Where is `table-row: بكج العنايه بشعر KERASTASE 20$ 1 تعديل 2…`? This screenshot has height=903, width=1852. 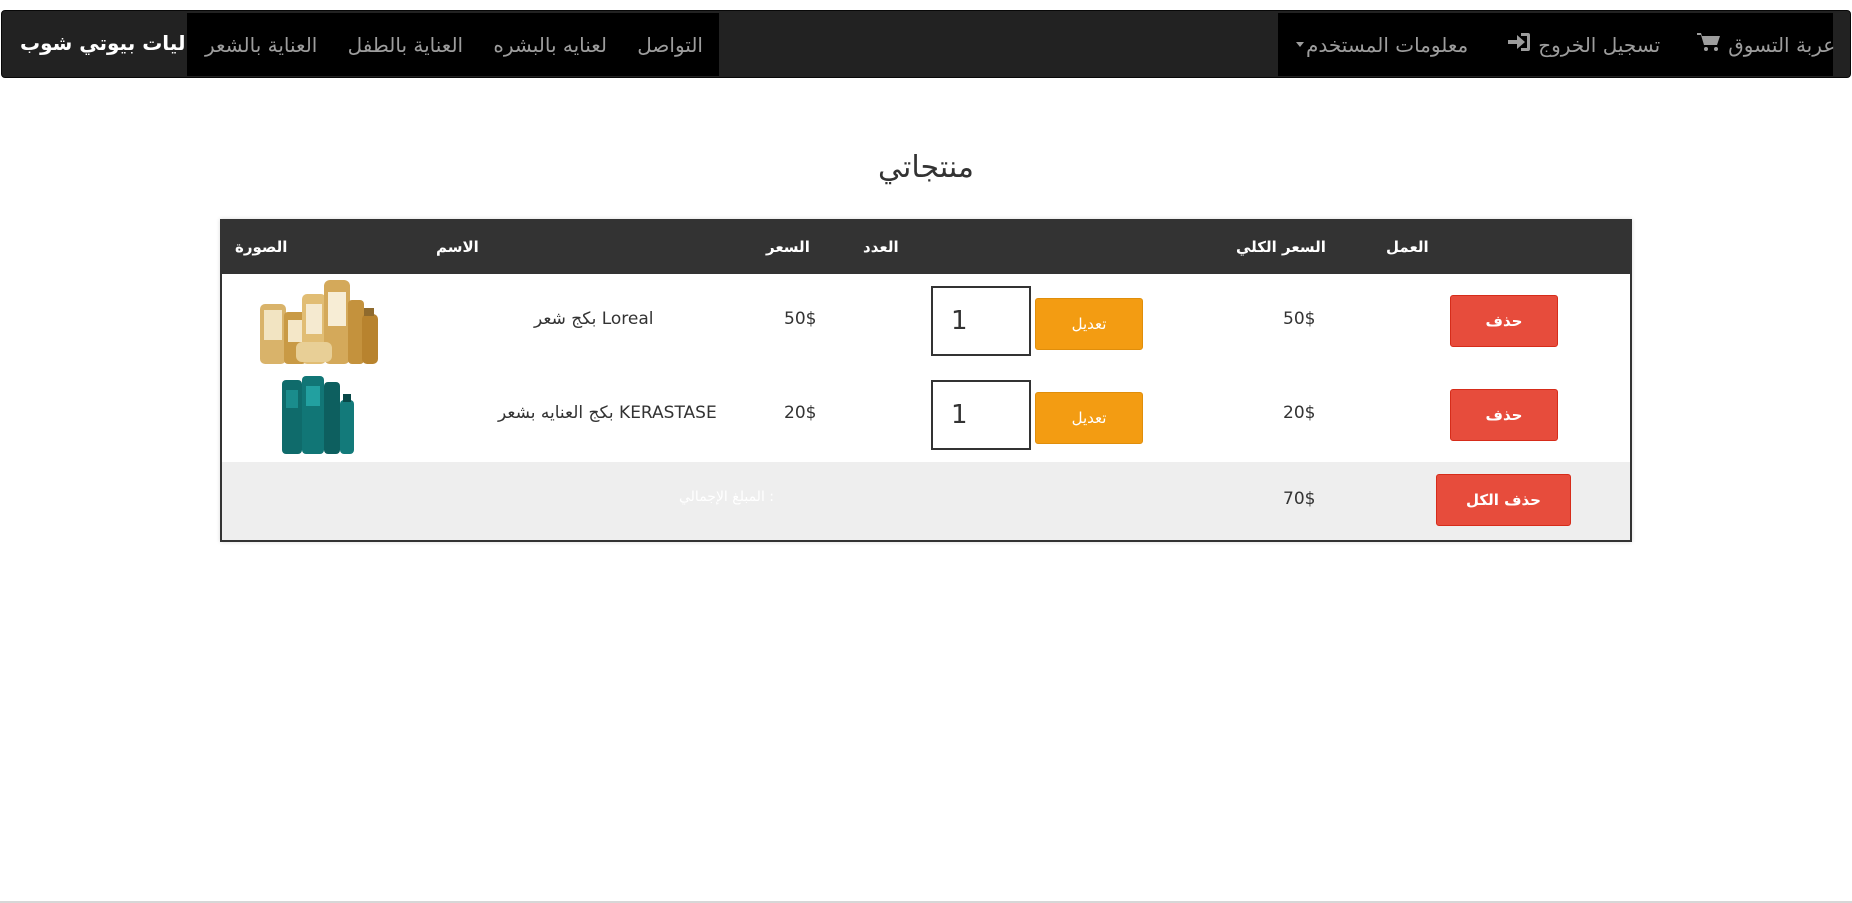
table-row: بكج العنايه بشعر KERASTASE 20$ 1 تعديل 2… is located at coordinates (926, 415).